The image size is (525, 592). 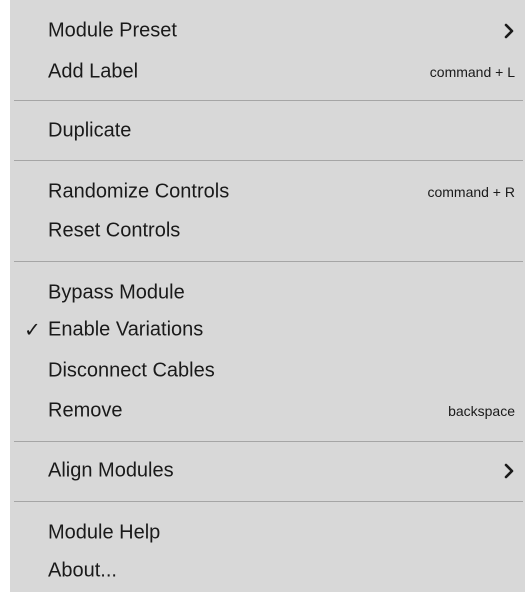 What do you see at coordinates (267, 330) in the screenshot?
I see `menu-item-enable-variations: ✓ Enable Variations` at bounding box center [267, 330].